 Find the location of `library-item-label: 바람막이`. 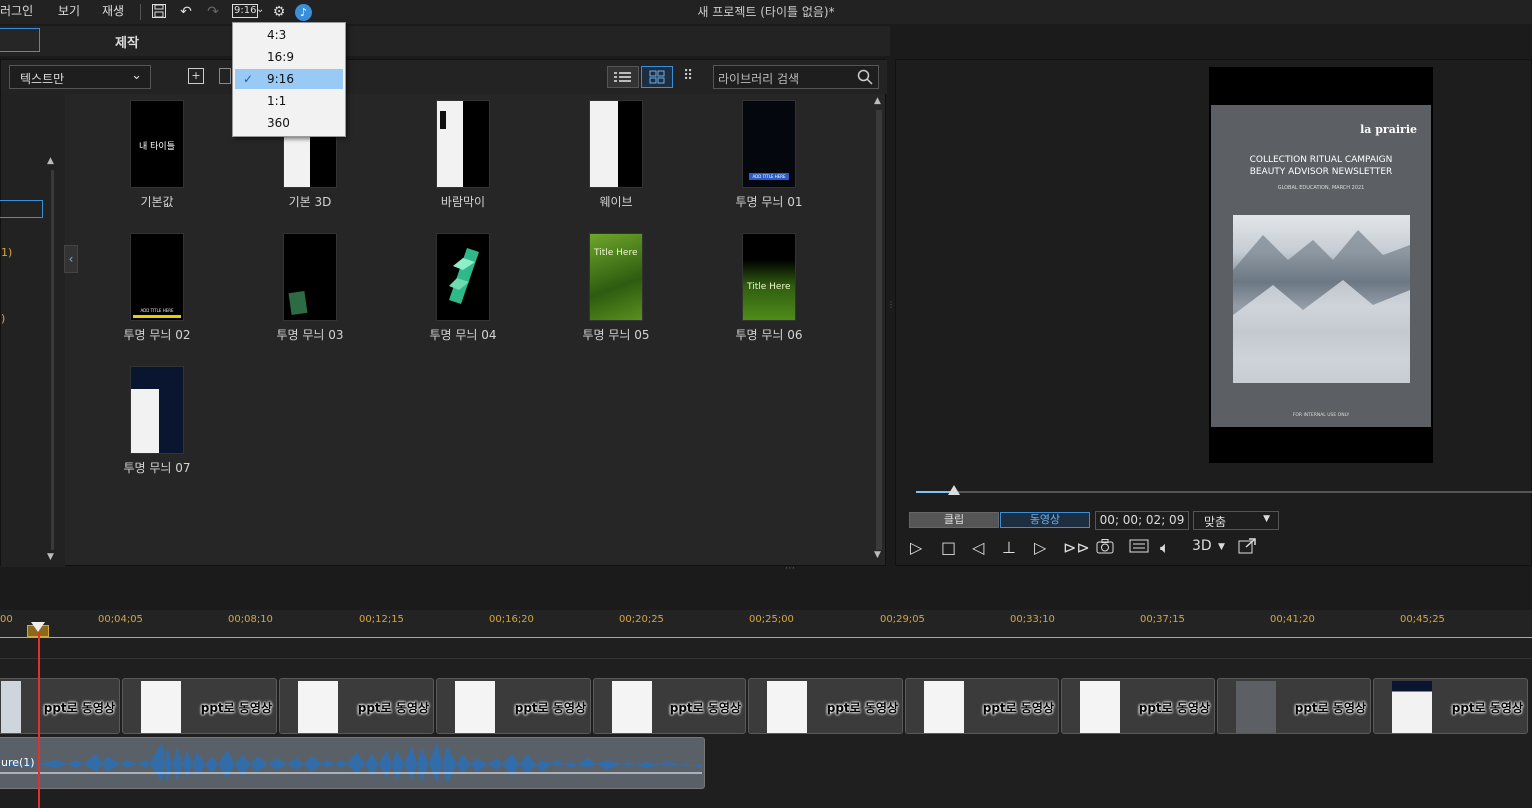

library-item-label: 바람막이 is located at coordinates (463, 202).